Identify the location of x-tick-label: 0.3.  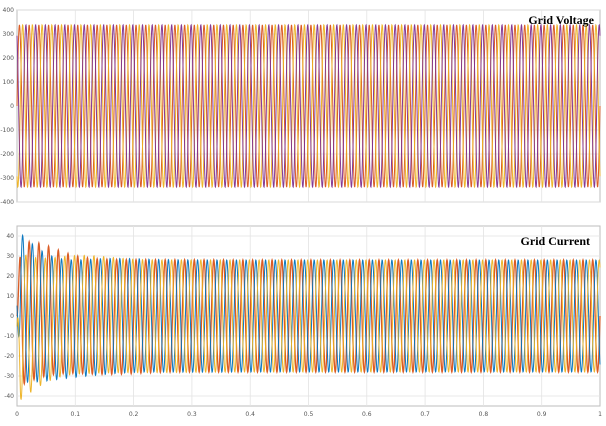
(192, 414).